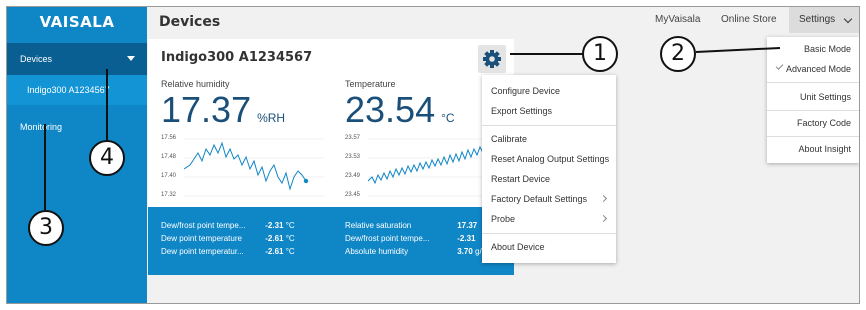 The image size is (866, 310). What do you see at coordinates (600, 54) in the screenshot?
I see `callout-1: 1` at bounding box center [600, 54].